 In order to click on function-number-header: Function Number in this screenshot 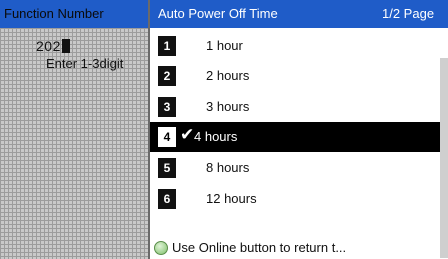, I will do `click(75, 14)`.